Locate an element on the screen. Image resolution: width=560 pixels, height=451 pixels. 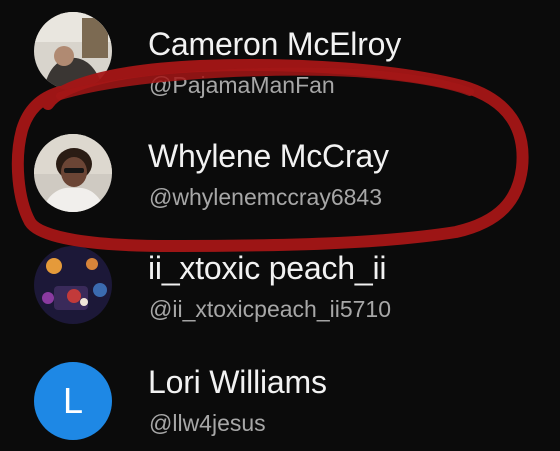
user-handle: @whylenemccray6843 is located at coordinates (266, 197).